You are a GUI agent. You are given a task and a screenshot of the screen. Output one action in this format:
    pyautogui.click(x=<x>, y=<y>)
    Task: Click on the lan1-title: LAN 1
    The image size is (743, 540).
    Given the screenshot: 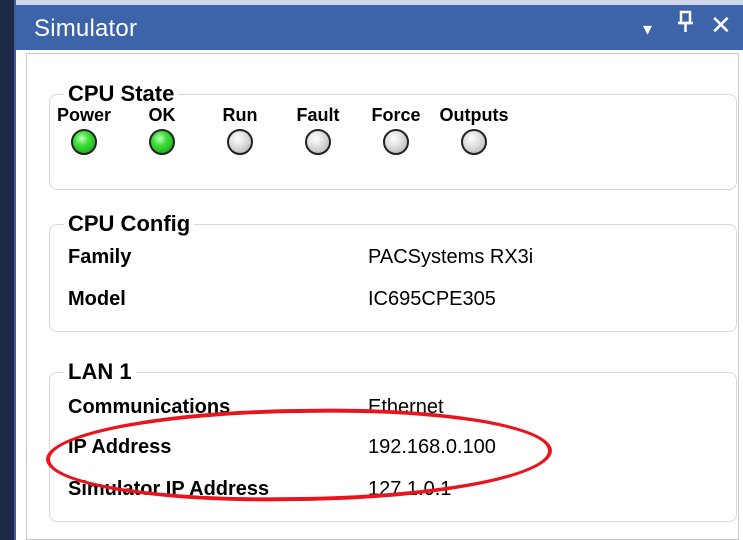 What is the action you would take?
    pyautogui.click(x=100, y=372)
    